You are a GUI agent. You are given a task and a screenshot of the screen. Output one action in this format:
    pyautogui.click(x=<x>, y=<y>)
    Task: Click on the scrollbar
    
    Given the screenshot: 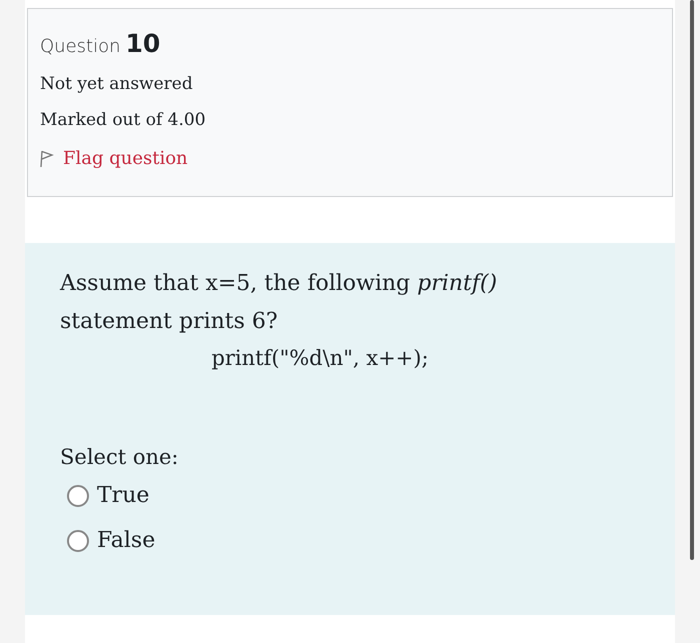 What is the action you would take?
    pyautogui.click(x=692, y=280)
    